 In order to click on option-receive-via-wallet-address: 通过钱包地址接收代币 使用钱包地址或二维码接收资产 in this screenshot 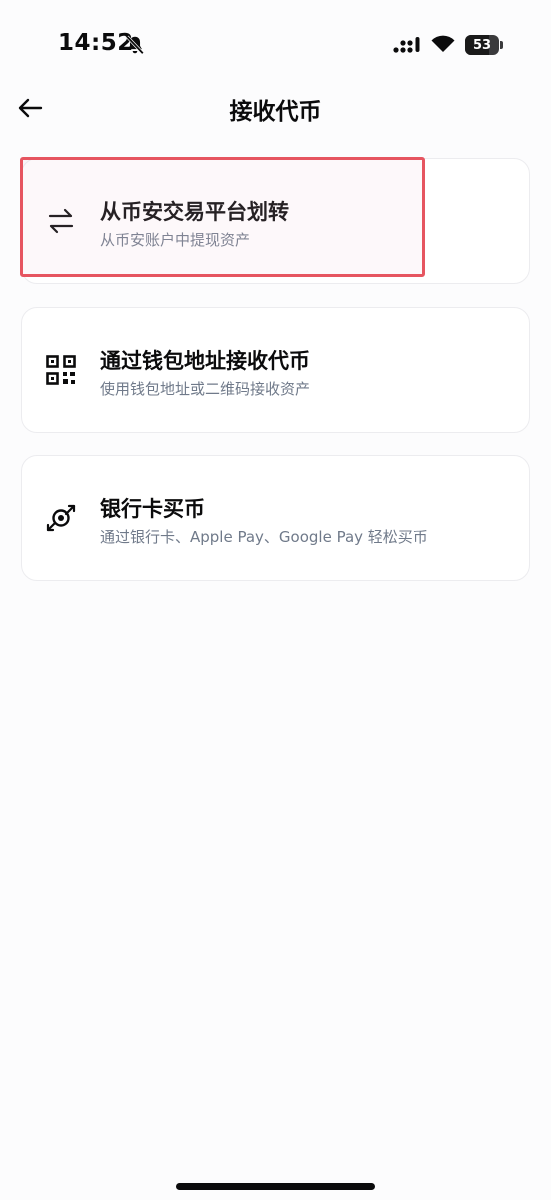, I will do `click(275, 370)`.